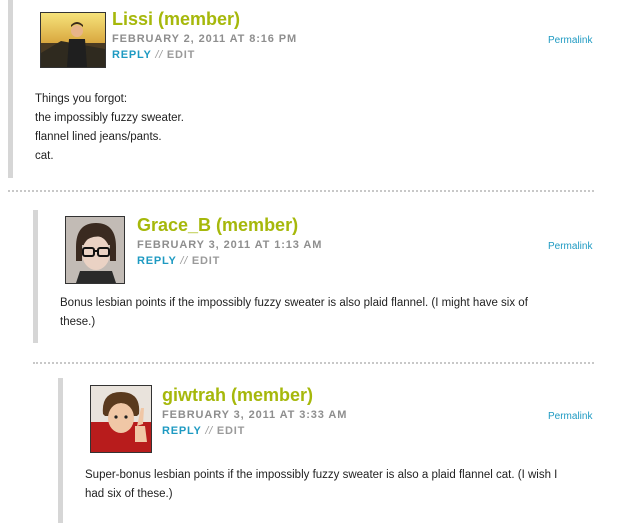 The height and width of the screenshot is (532, 618). I want to click on comment-body-line: had six of these.), so click(129, 494).